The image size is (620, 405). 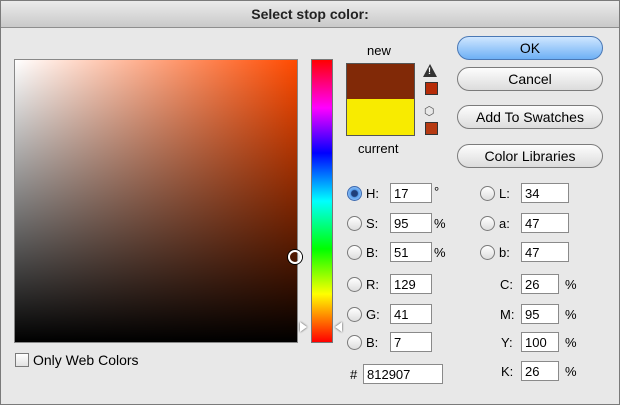 What do you see at coordinates (530, 48) in the screenshot?
I see `ok-button: OK` at bounding box center [530, 48].